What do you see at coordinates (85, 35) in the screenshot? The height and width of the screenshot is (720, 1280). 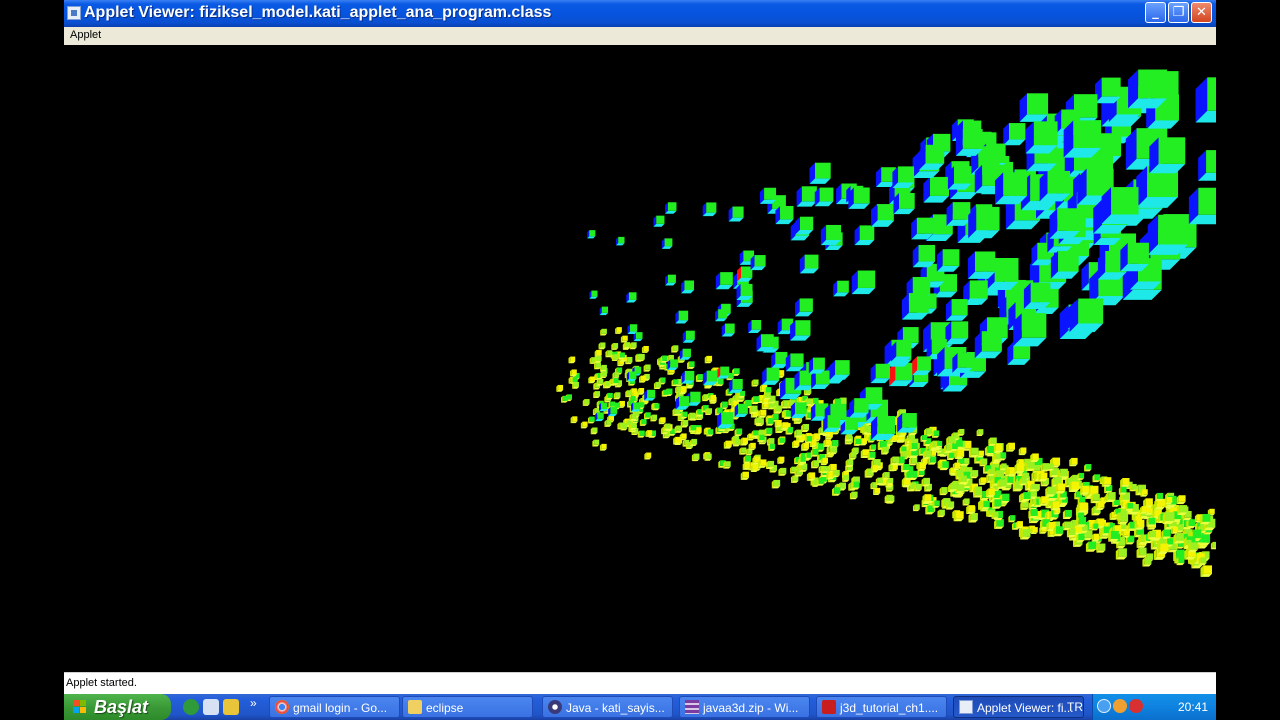 I see `menu-applet: Applet` at bounding box center [85, 35].